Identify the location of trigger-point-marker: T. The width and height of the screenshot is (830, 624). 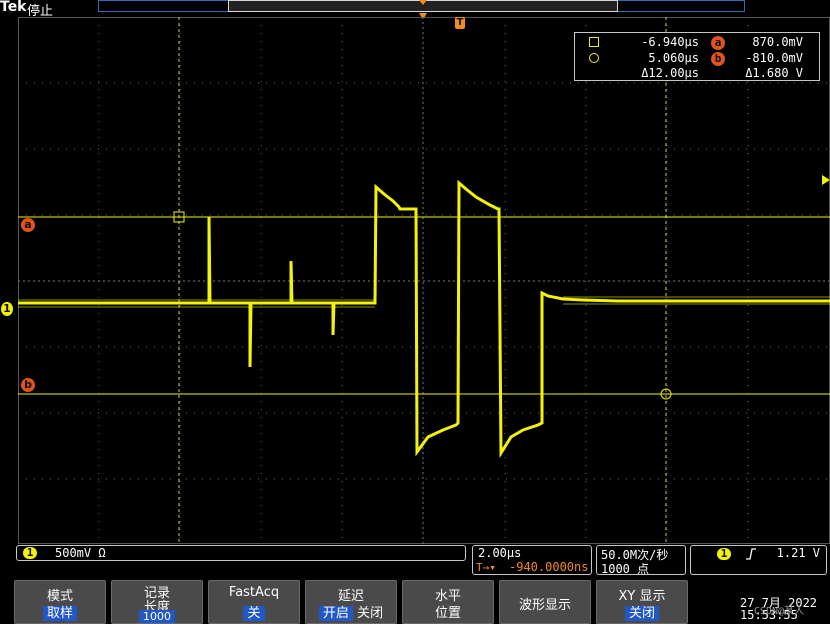
(460, 23).